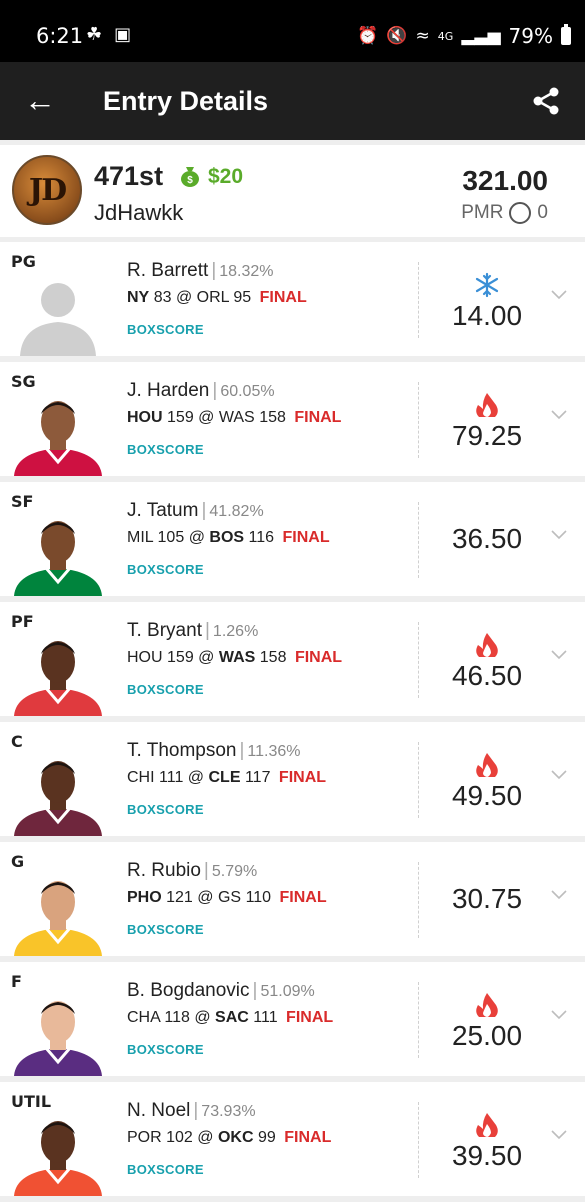 The height and width of the screenshot is (1202, 585). Describe the element at coordinates (272, 417) in the screenshot. I see `opponent-score: 158` at that location.